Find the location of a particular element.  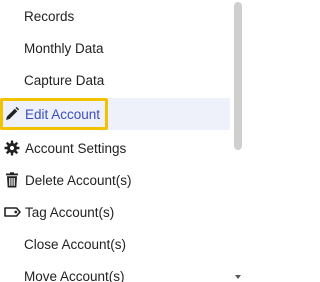

menu-item-label: Capture Data is located at coordinates (64, 80).